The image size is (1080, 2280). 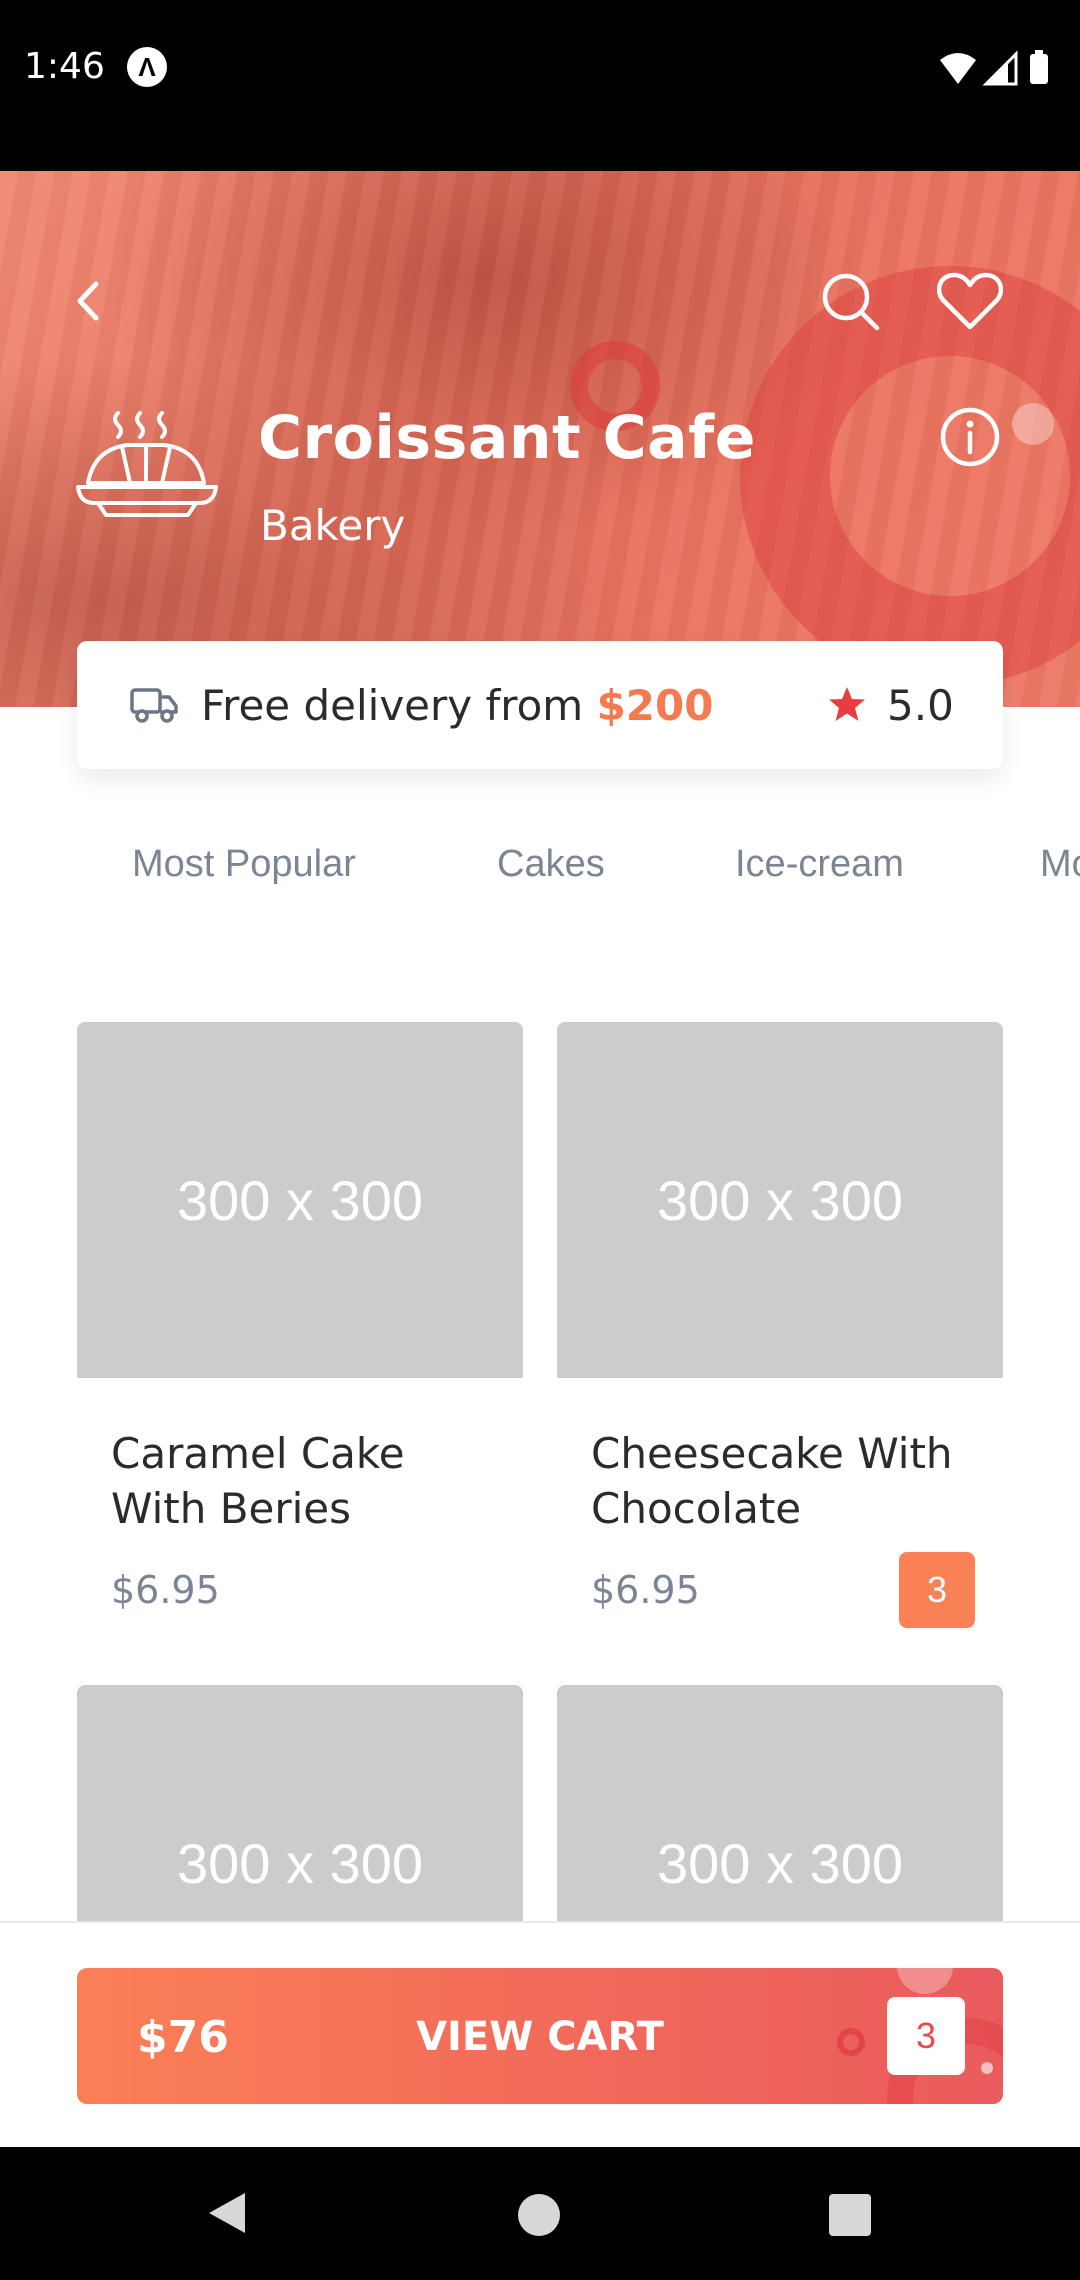 I want to click on status-bar: 1:46 Λ, so click(x=540, y=85).